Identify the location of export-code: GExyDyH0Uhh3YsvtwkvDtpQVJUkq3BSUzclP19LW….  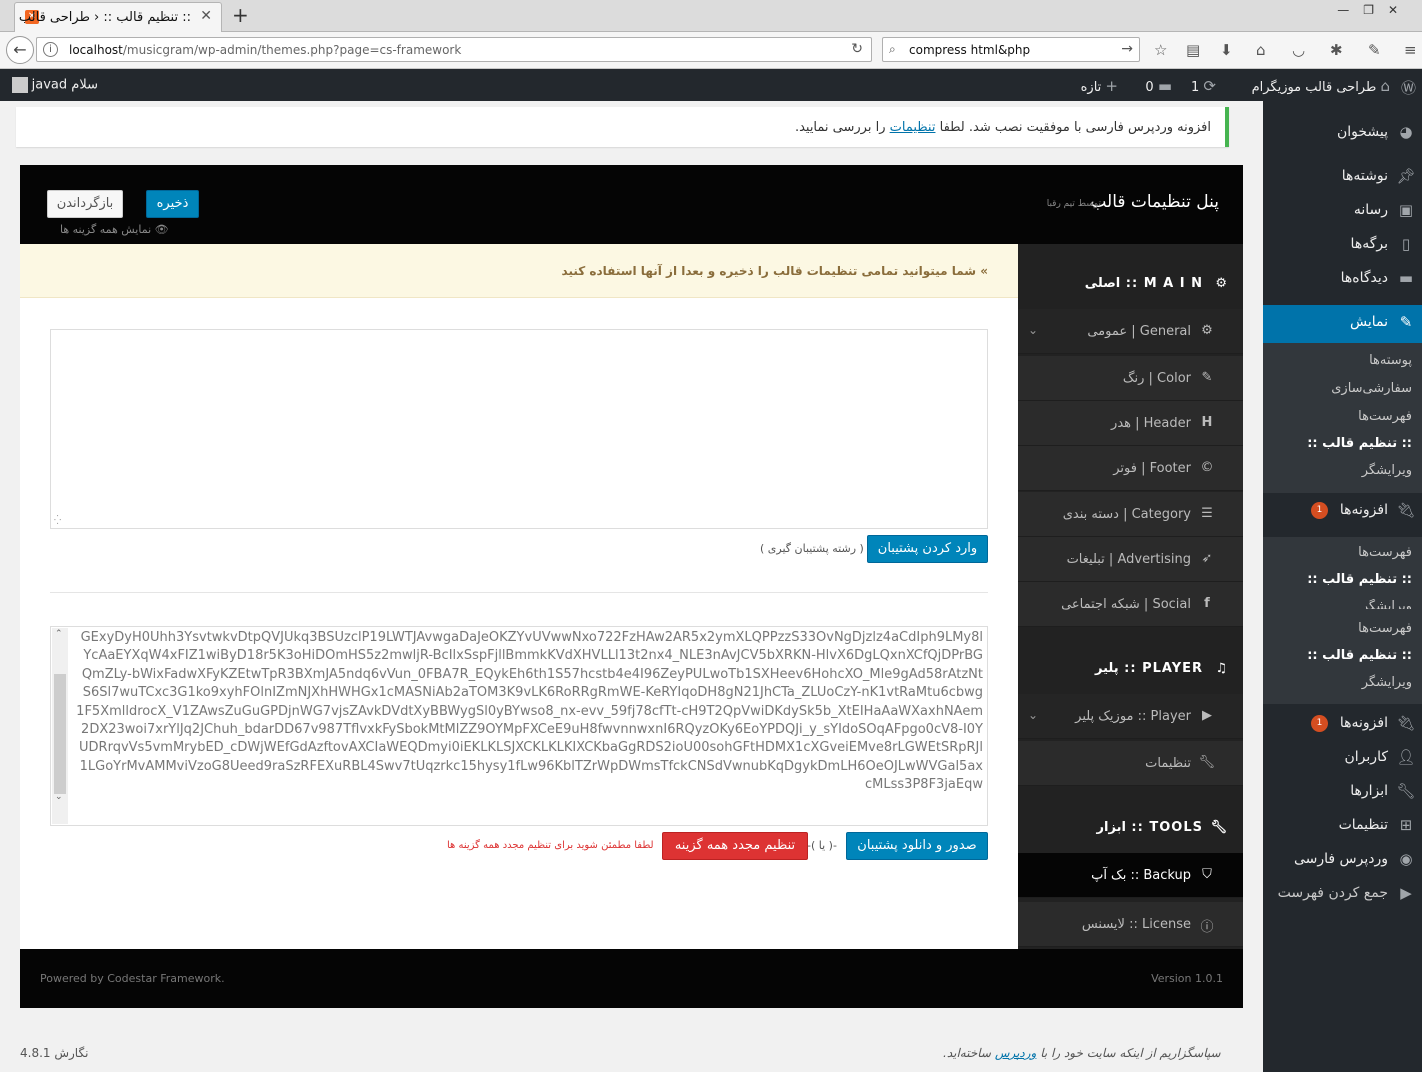
(529, 712).